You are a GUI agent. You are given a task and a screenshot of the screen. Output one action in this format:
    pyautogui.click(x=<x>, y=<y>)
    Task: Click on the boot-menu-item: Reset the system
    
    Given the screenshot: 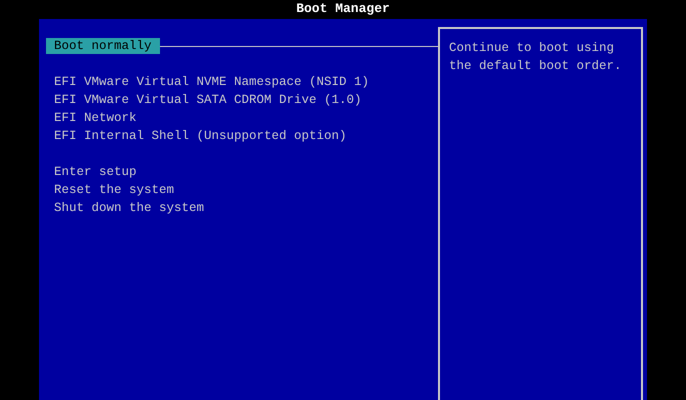 What is the action you would take?
    pyautogui.click(x=114, y=190)
    